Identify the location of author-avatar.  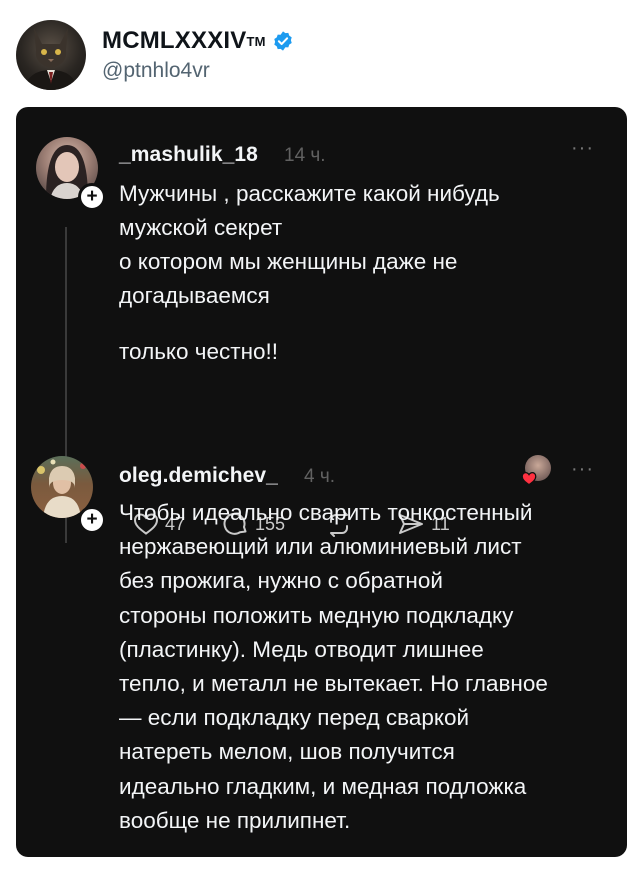
(51, 55).